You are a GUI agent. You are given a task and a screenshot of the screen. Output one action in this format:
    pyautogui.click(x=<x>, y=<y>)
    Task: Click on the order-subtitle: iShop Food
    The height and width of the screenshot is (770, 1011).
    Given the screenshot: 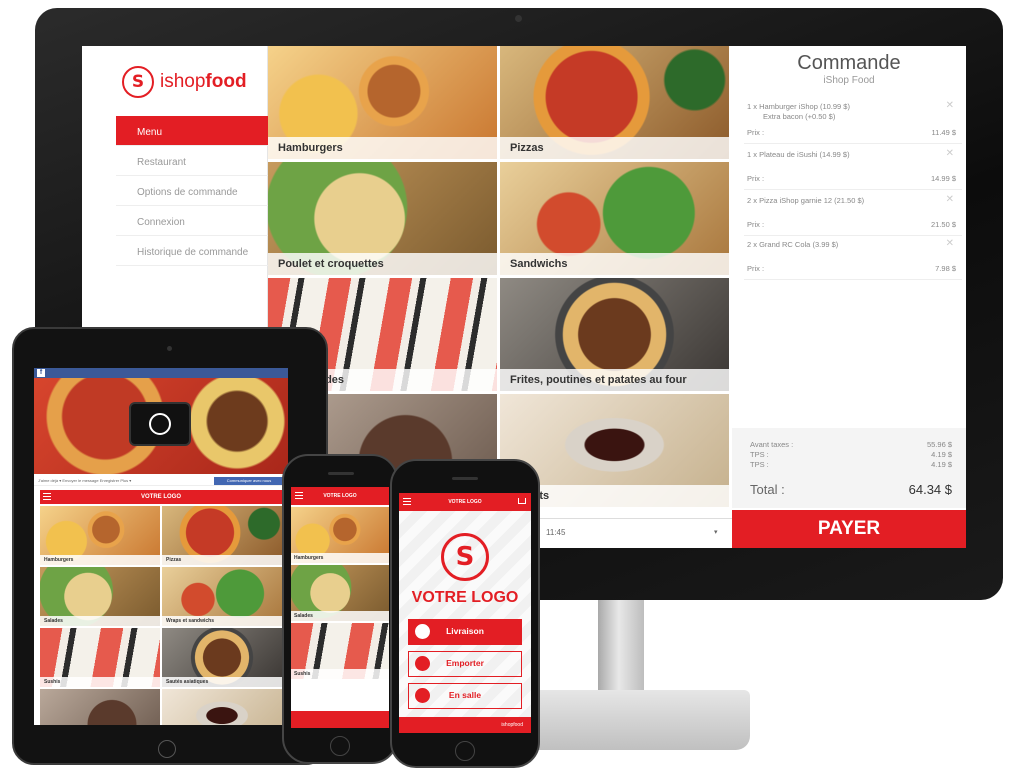 What is the action you would take?
    pyautogui.click(x=849, y=80)
    